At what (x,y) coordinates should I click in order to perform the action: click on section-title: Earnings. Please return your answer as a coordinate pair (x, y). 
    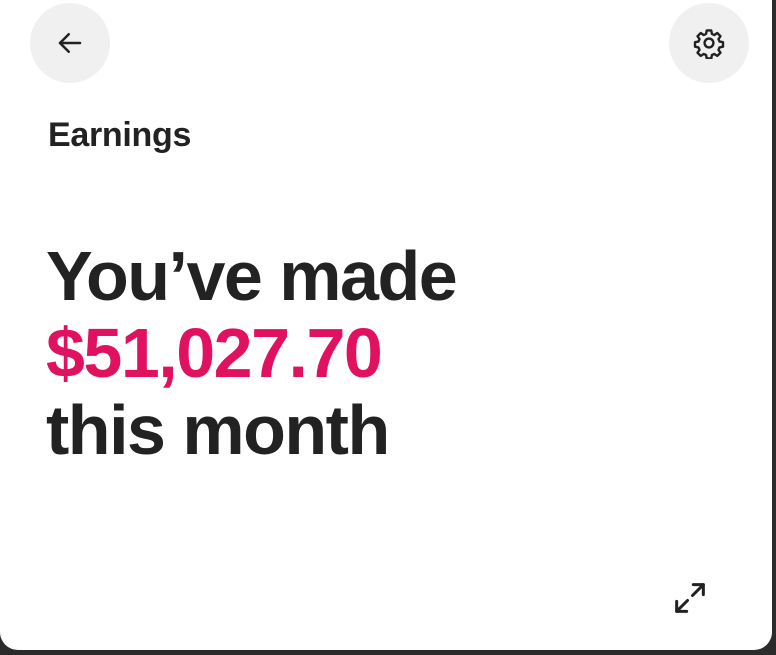
    Looking at the image, I should click on (120, 135).